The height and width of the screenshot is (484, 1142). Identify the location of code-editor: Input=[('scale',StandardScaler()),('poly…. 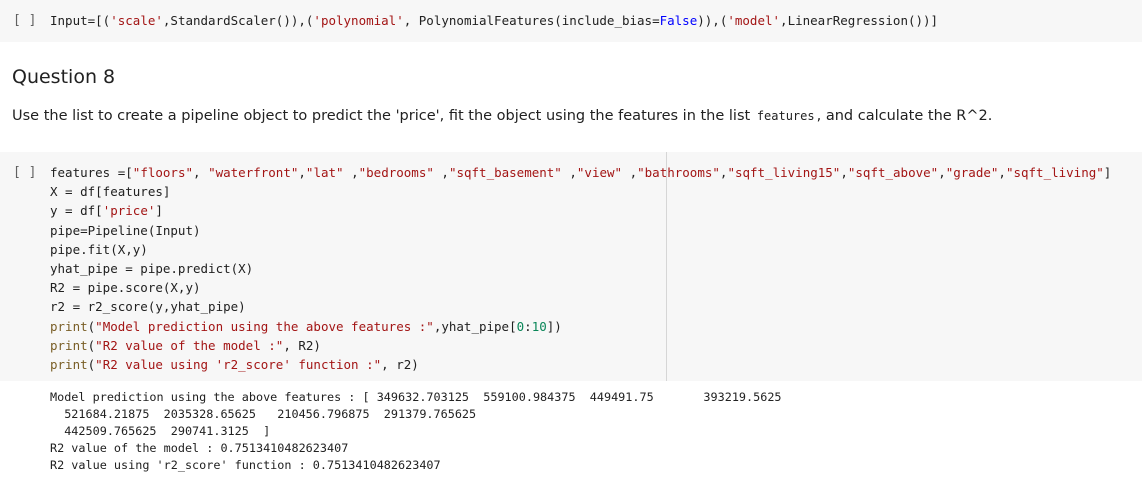
(494, 20).